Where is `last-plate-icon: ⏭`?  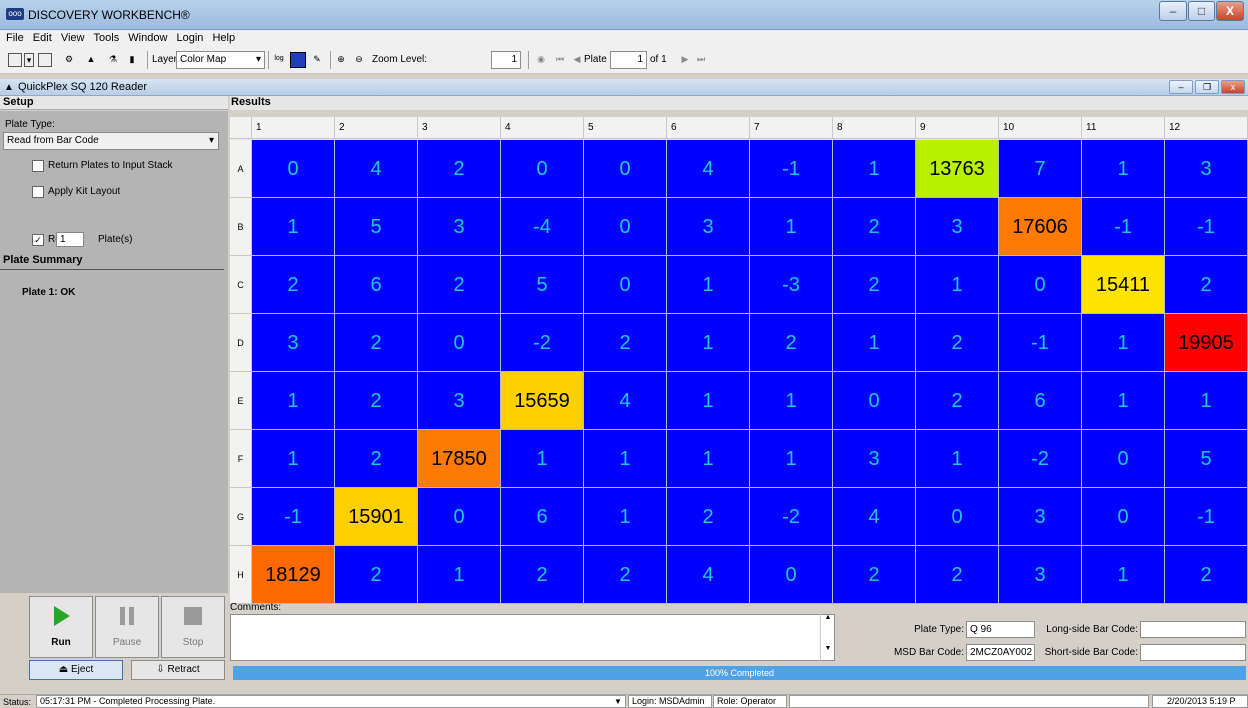
last-plate-icon: ⏭ is located at coordinates (701, 60).